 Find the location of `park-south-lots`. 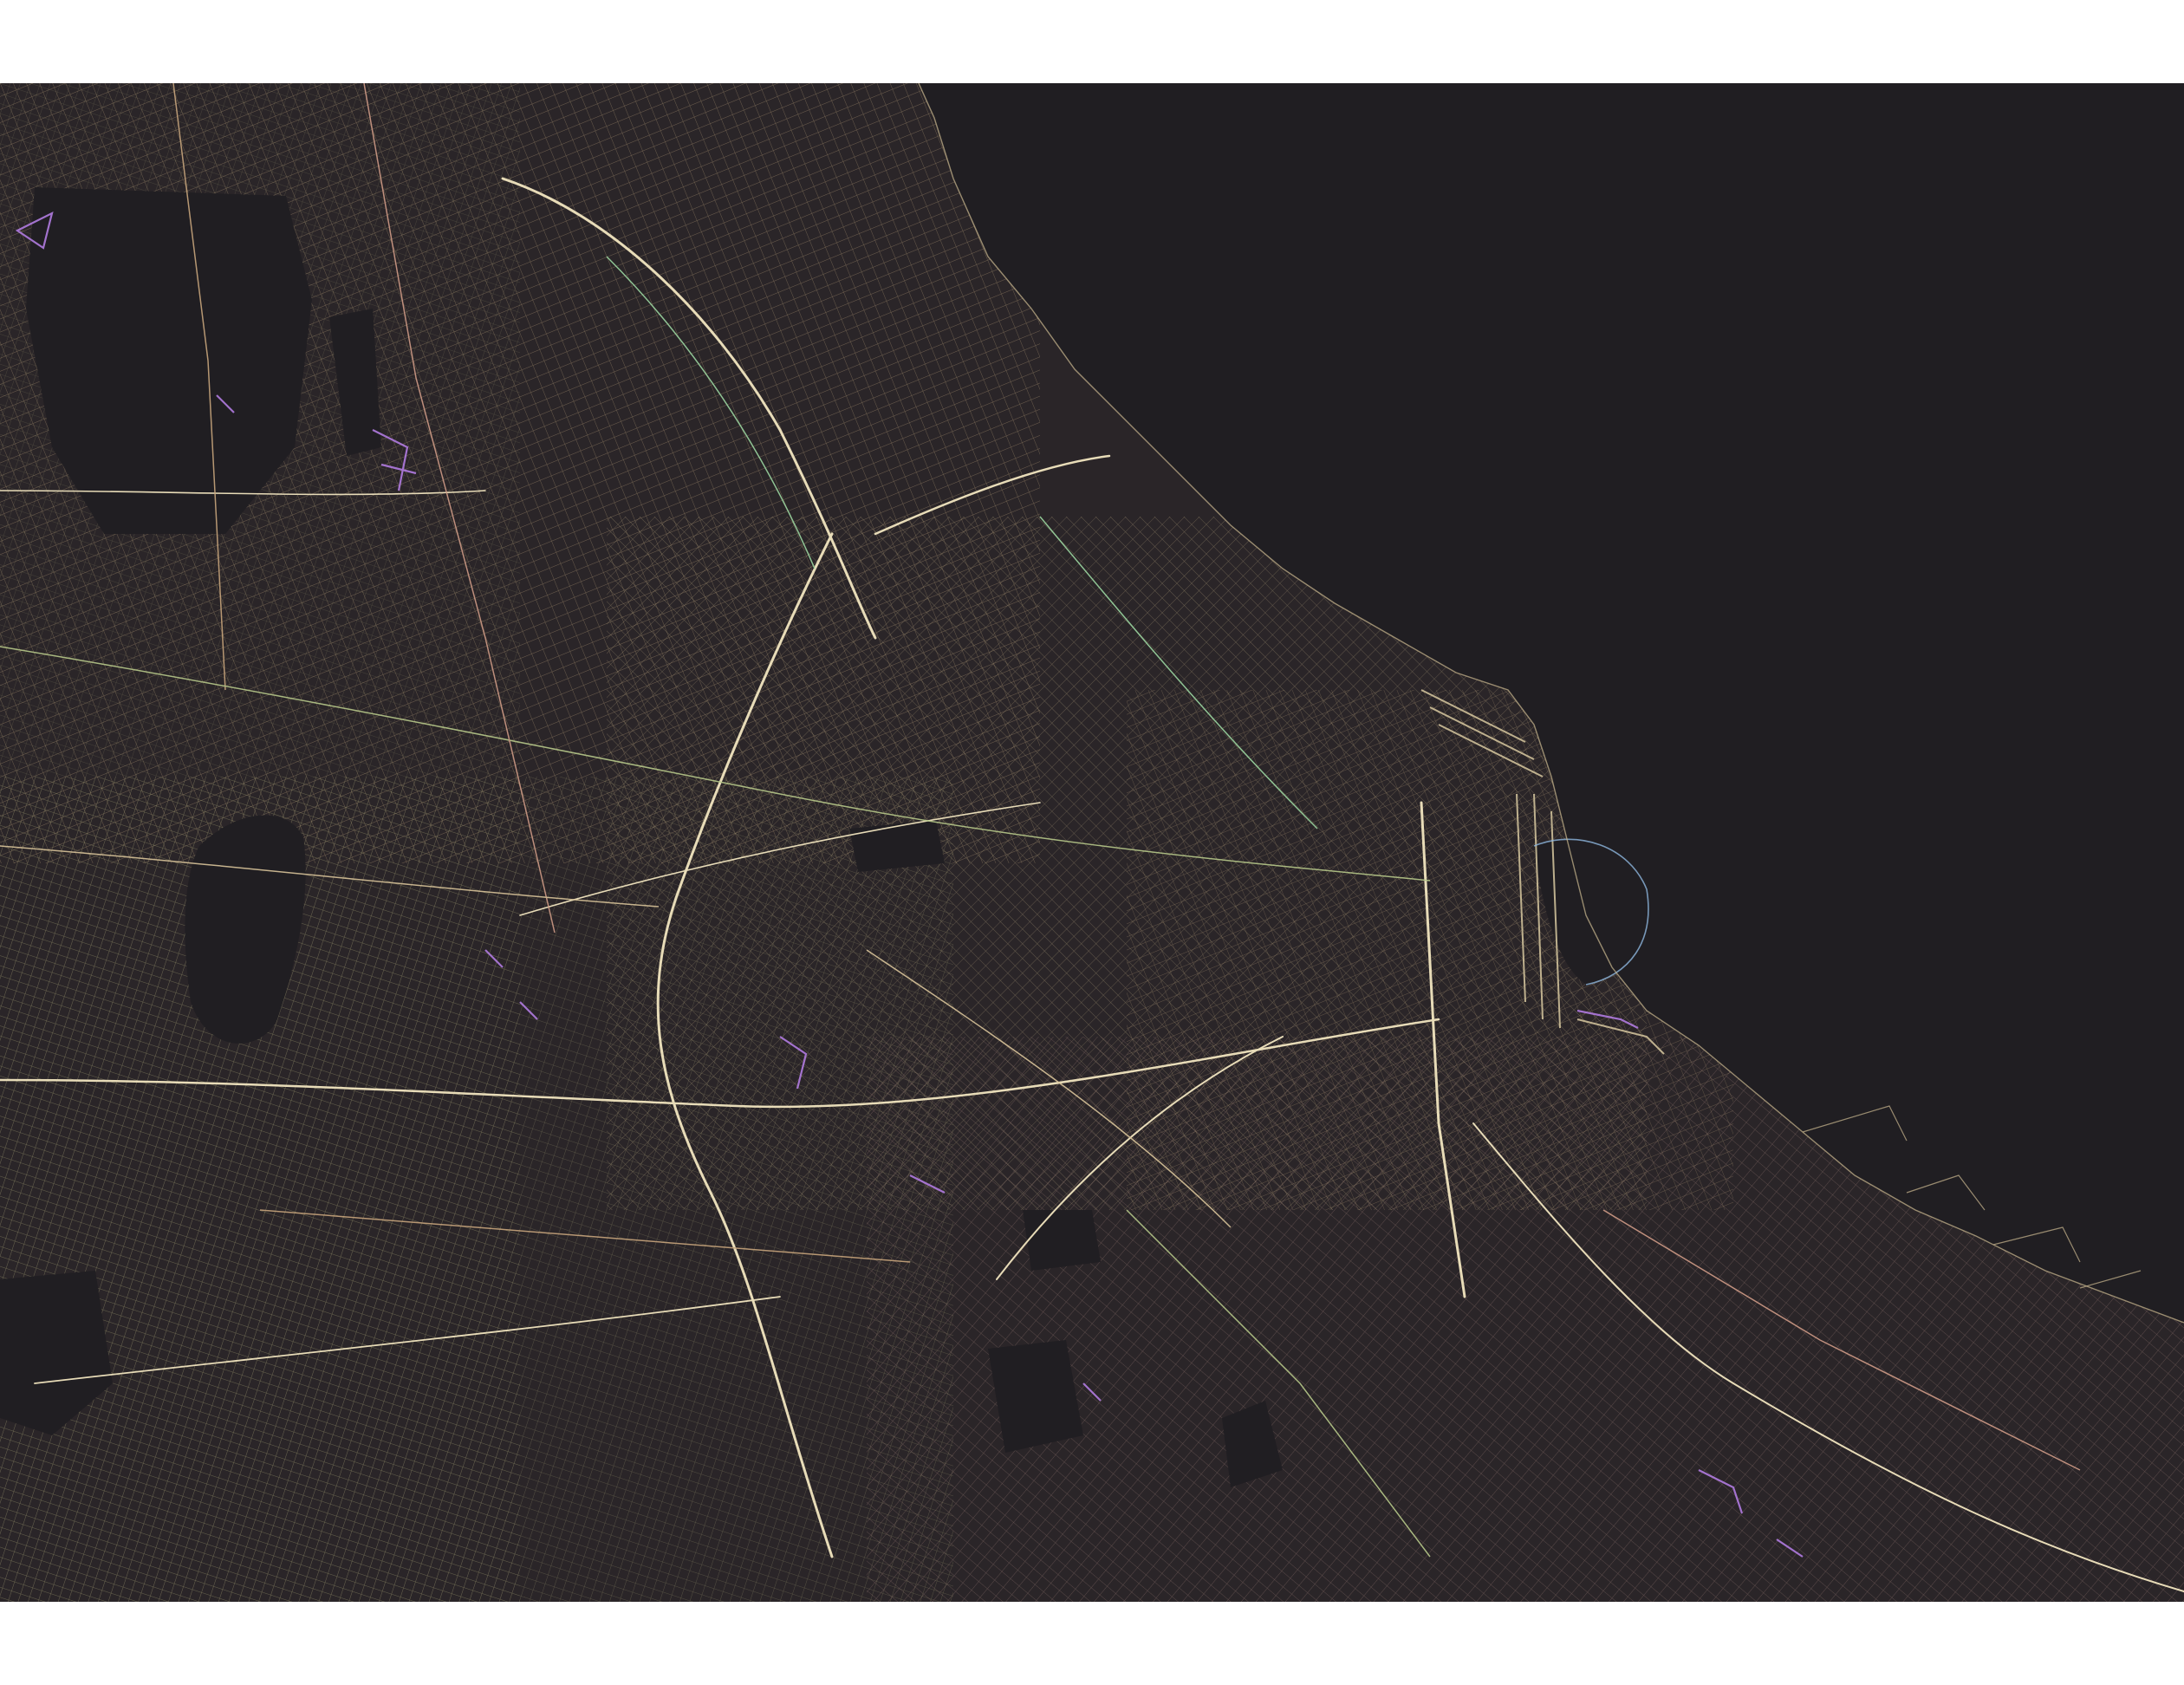

park-south-lots is located at coordinates (1062, 1240).